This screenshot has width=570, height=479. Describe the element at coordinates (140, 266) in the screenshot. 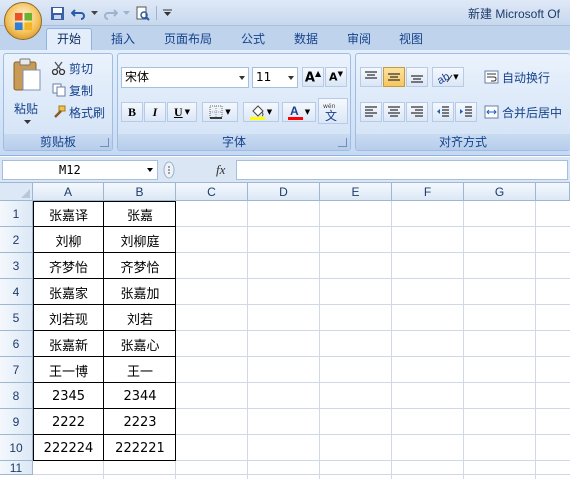

I see `cell-b3: 齐梦恰` at that location.